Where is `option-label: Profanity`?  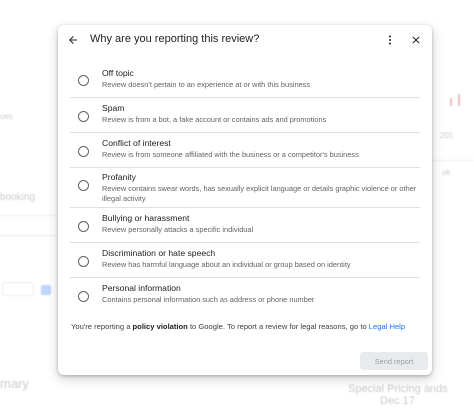 option-label: Profanity is located at coordinates (119, 177).